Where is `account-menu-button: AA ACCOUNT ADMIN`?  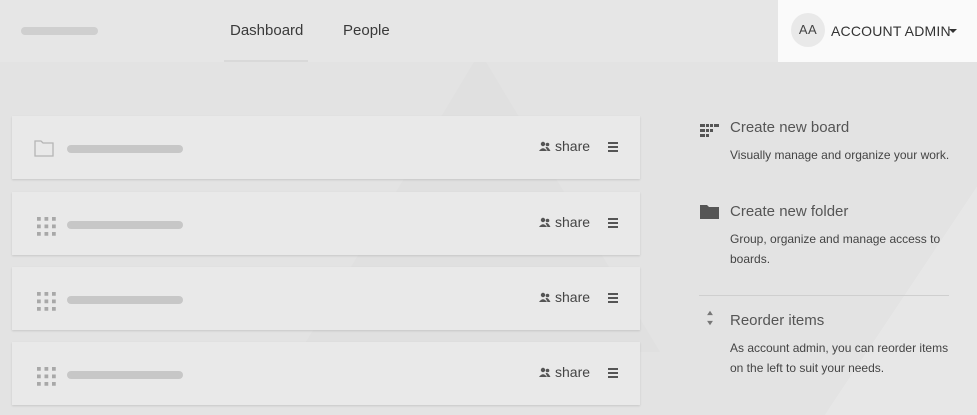
account-menu-button: AA ACCOUNT ADMIN is located at coordinates (877, 31).